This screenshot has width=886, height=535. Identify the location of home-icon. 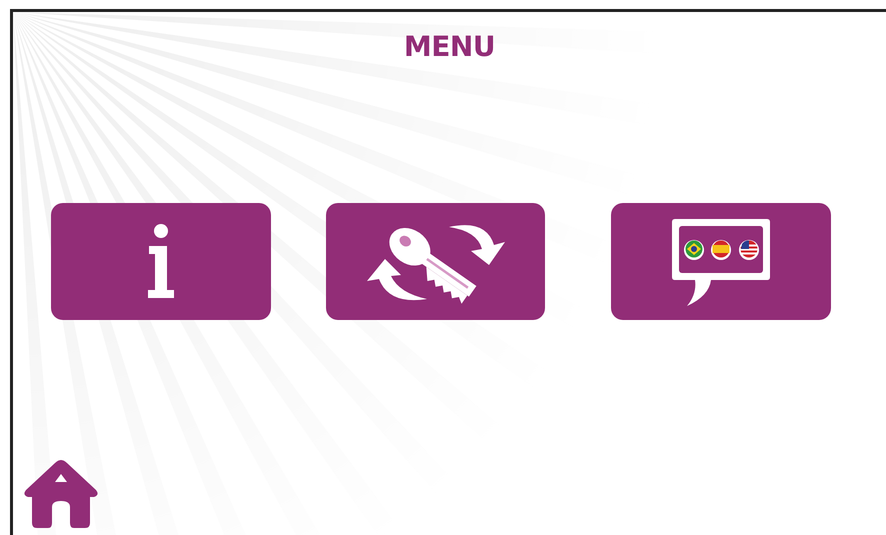
(61, 493).